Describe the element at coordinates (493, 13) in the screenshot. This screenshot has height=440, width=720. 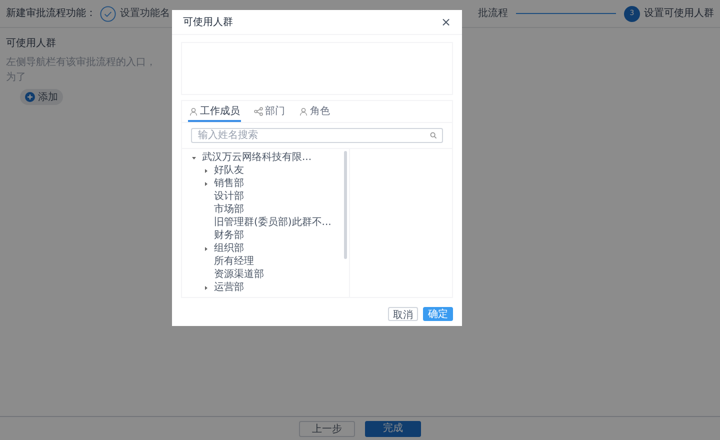
I see `step-label: 批流程` at that location.